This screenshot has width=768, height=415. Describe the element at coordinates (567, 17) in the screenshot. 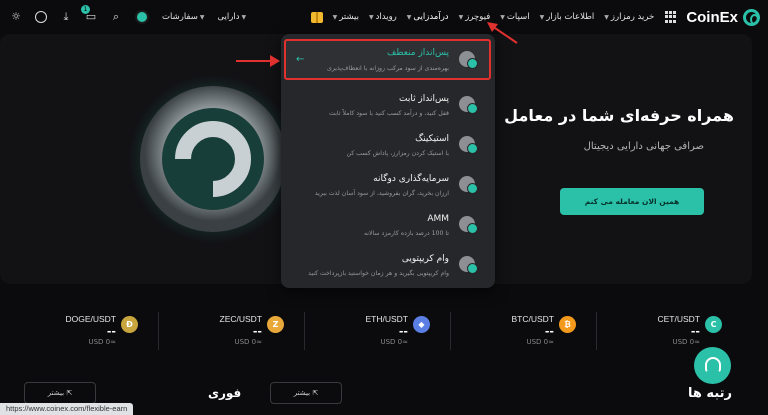

I see `nav-market-info: اطلاعات بازار ▼` at that location.